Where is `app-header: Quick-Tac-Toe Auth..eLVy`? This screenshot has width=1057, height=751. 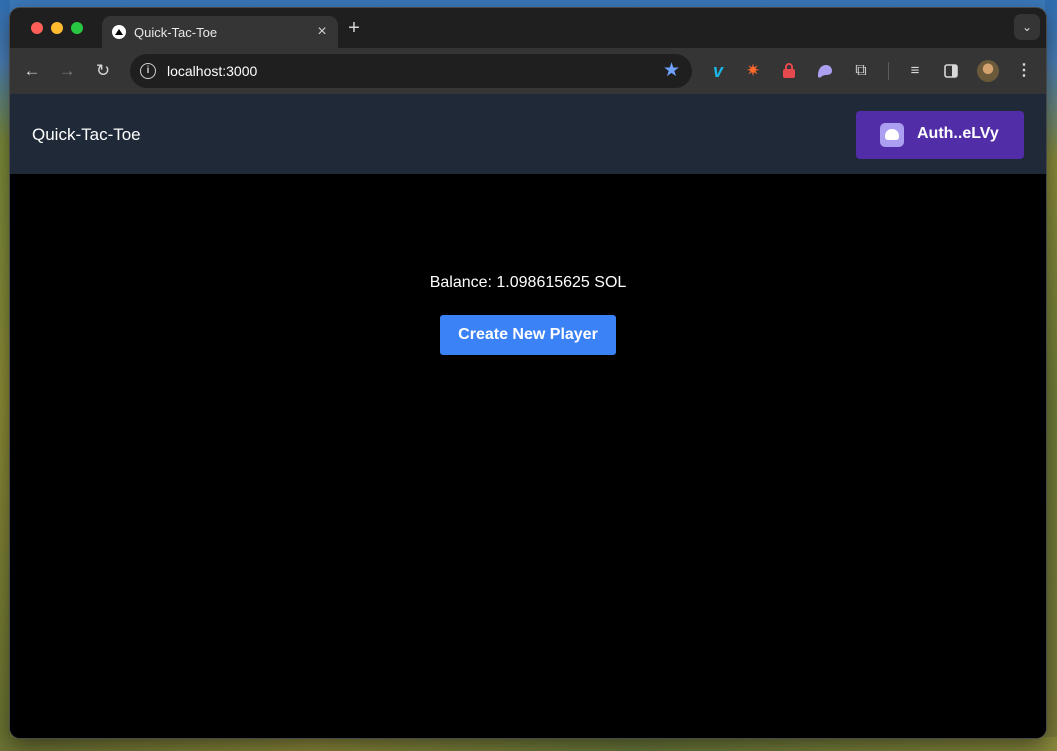 app-header: Quick-Tac-Toe Auth..eLVy is located at coordinates (528, 134).